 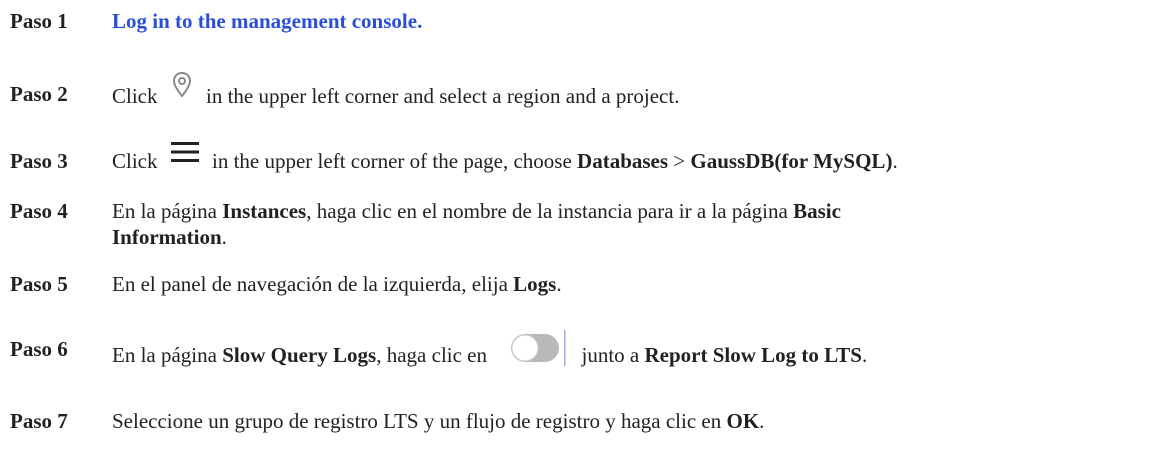 What do you see at coordinates (534, 354) in the screenshot?
I see `toggle-switch-icon` at bounding box center [534, 354].